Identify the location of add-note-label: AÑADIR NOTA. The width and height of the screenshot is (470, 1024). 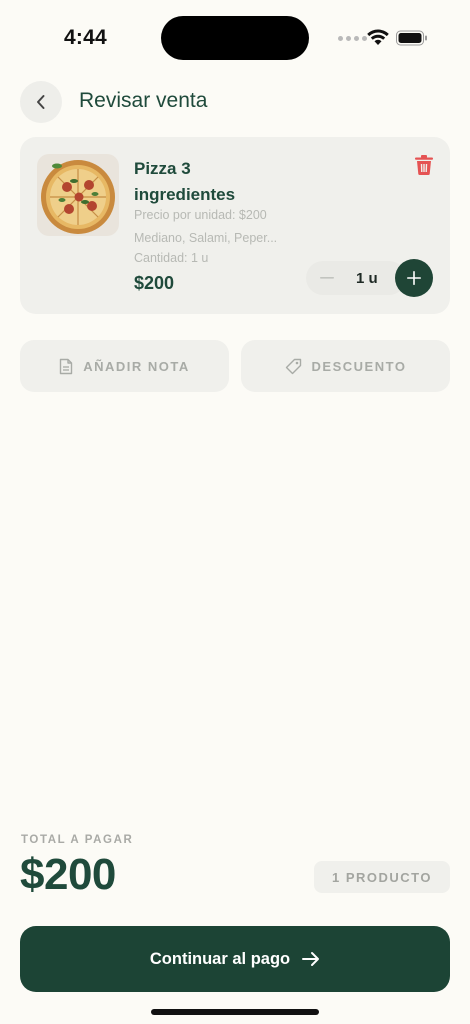
(136, 366).